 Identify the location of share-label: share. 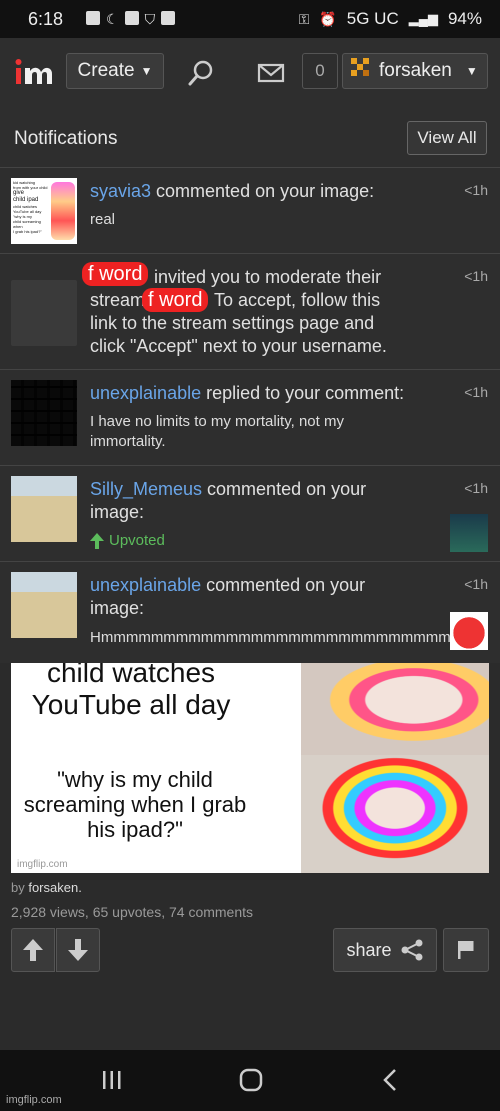
(369, 949).